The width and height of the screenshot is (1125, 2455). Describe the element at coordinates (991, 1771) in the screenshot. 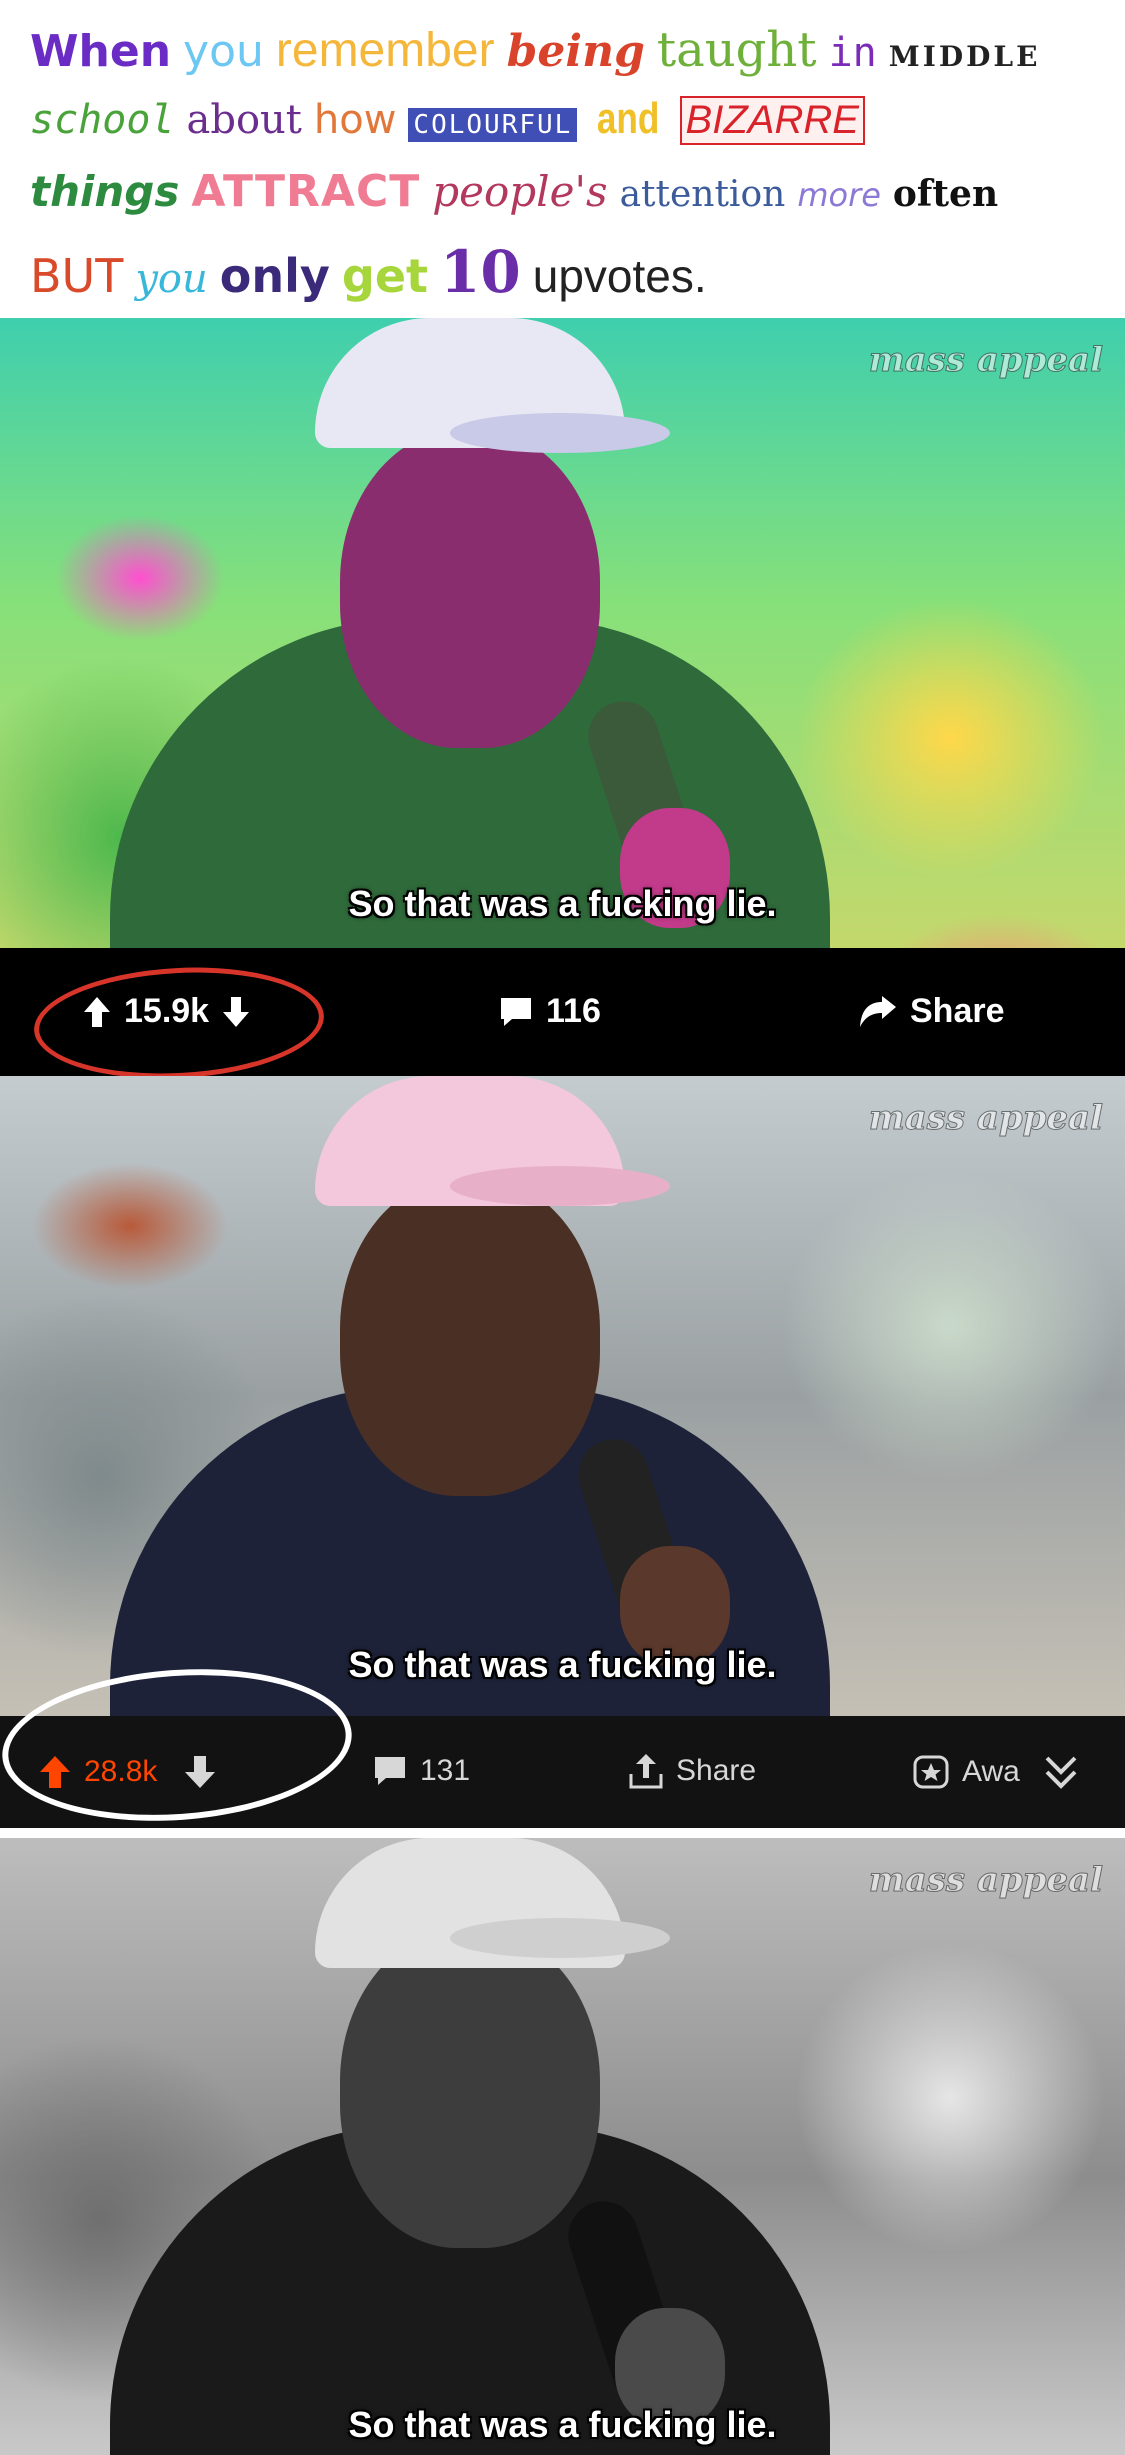

I see `award-label: Awa` at that location.